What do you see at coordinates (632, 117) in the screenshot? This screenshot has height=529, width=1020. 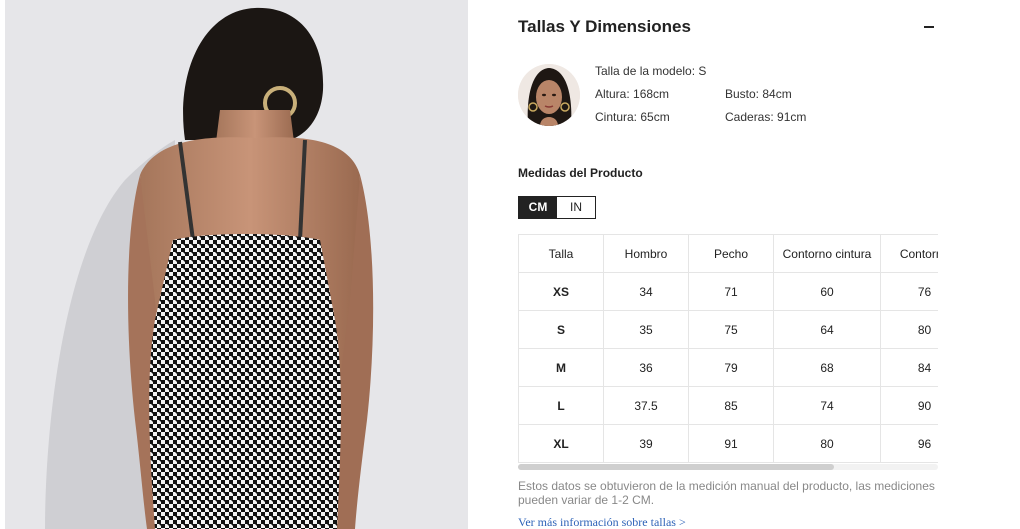 I see `model-waist: Cintura: 65cm` at bounding box center [632, 117].